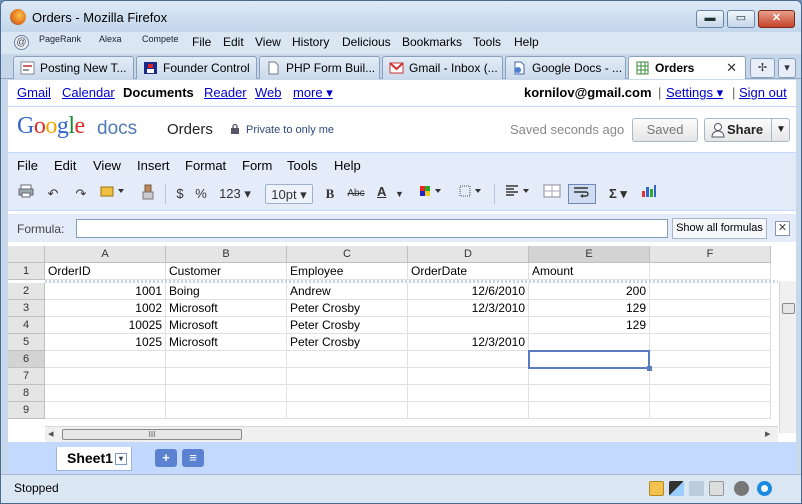 The image size is (802, 504). Describe the element at coordinates (762, 68) in the screenshot. I see `list-all-tabs-button: ✢` at that location.